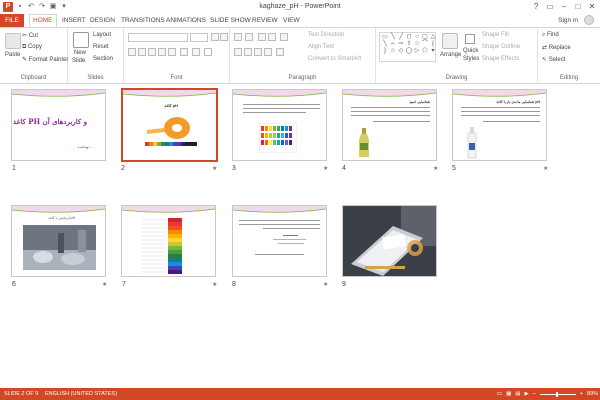  Describe the element at coordinates (470, 51) in the screenshot. I see `quick-styles-button: Quick` at that location.